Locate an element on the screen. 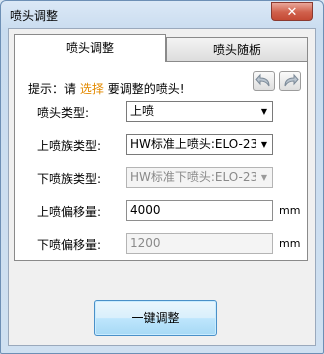 The image size is (324, 354). upper-offset-unit: mm is located at coordinates (290, 210).